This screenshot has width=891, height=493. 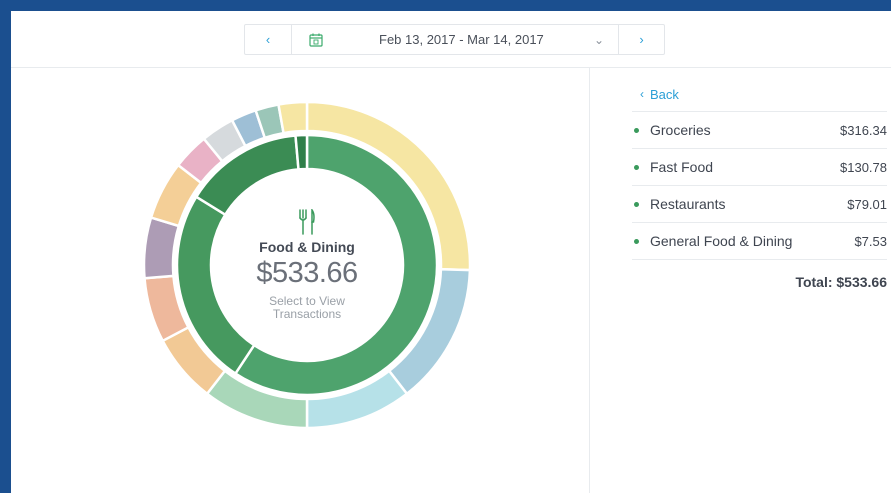 I want to click on chevron-right-icon: ›, so click(x=641, y=39).